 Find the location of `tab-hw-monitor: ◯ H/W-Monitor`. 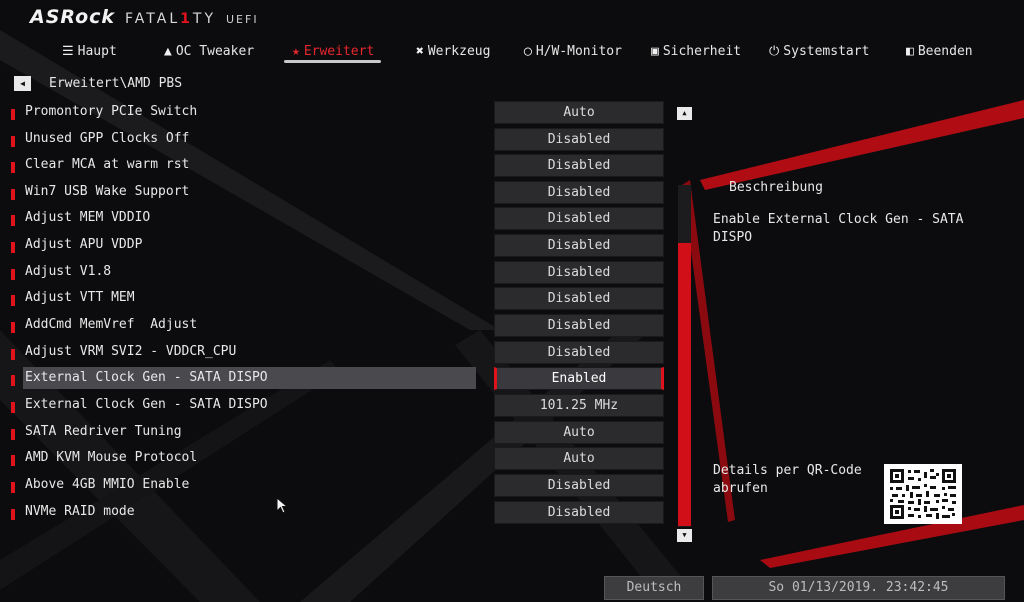

tab-hw-monitor: ◯ H/W-Monitor is located at coordinates (573, 51).